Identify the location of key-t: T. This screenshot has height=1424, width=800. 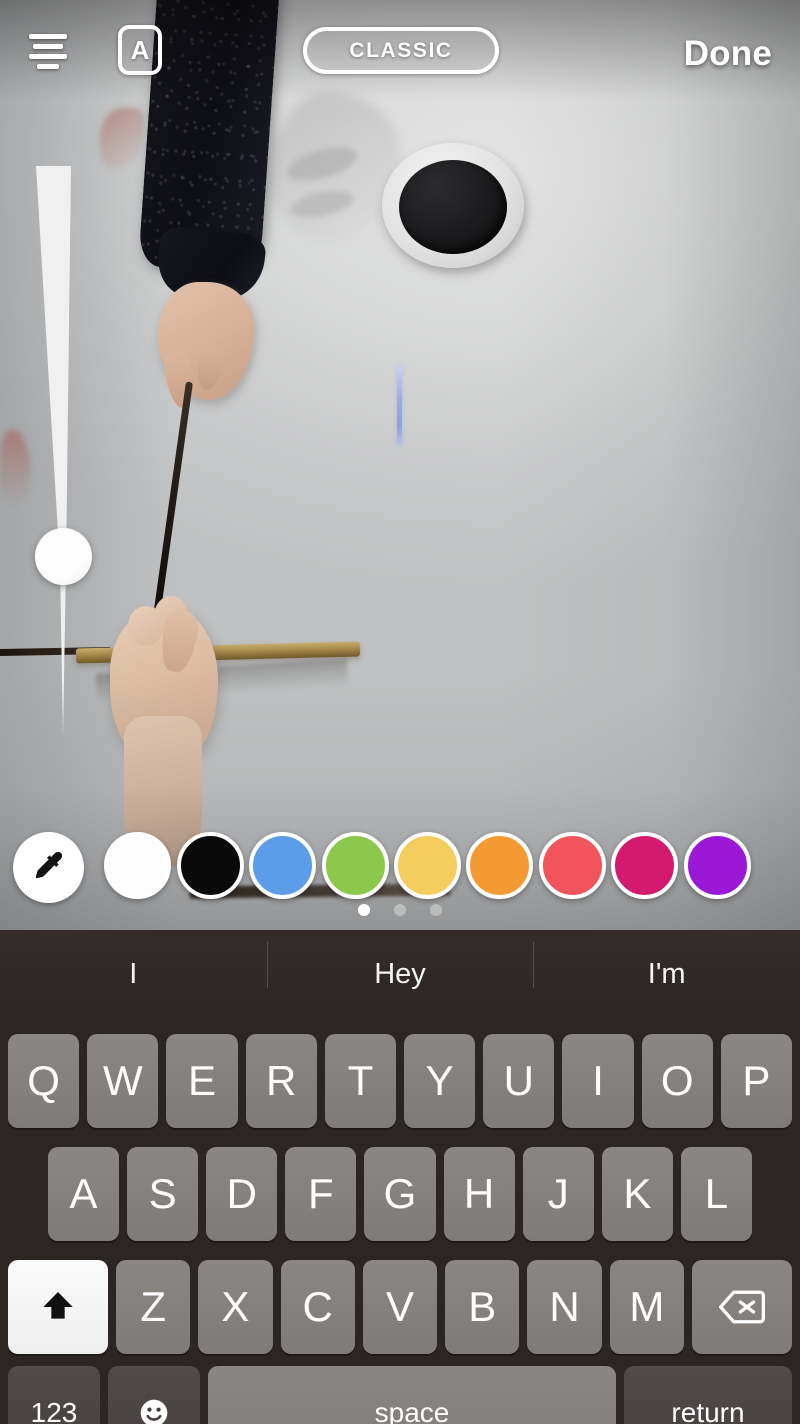
(360, 1080).